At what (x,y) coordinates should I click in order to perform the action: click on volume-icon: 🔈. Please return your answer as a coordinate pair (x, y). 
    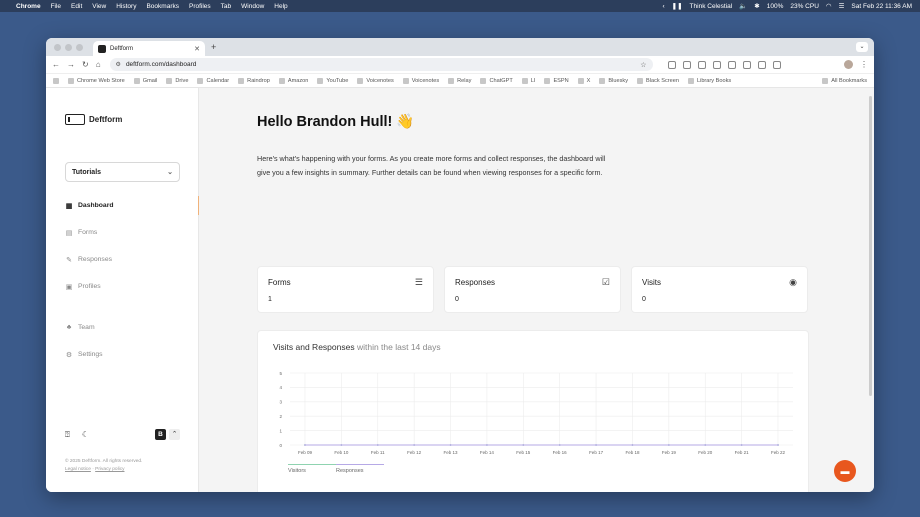
    Looking at the image, I should click on (743, 6).